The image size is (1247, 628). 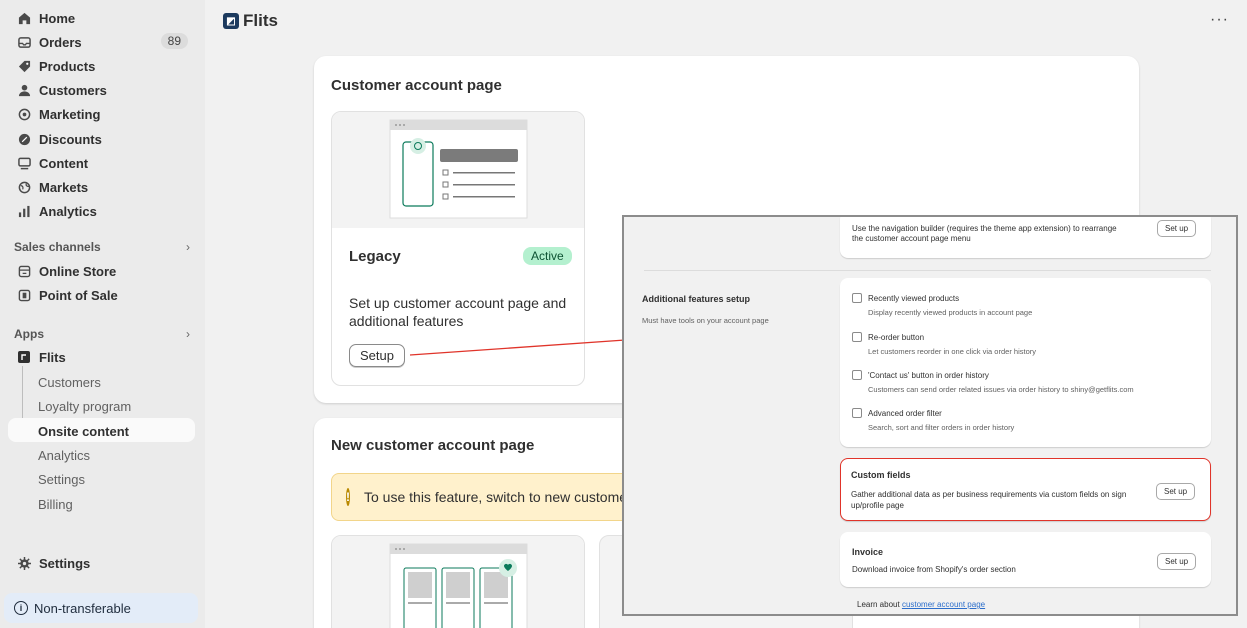 I want to click on invoice-setup-button: Set up, so click(x=1177, y=561).